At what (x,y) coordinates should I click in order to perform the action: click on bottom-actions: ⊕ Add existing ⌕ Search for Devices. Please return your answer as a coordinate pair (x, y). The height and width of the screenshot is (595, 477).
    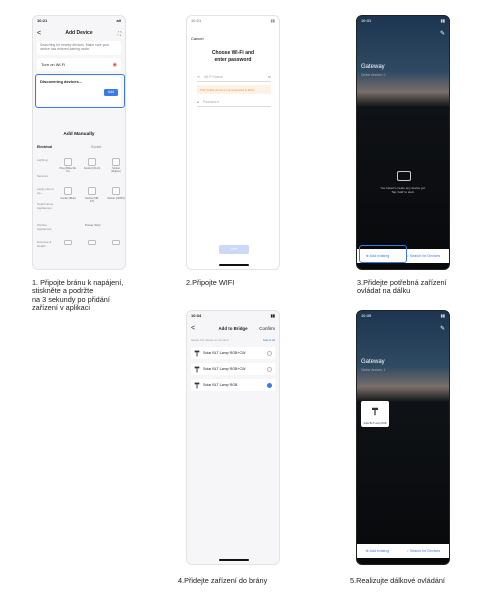
    Looking at the image, I should click on (403, 551).